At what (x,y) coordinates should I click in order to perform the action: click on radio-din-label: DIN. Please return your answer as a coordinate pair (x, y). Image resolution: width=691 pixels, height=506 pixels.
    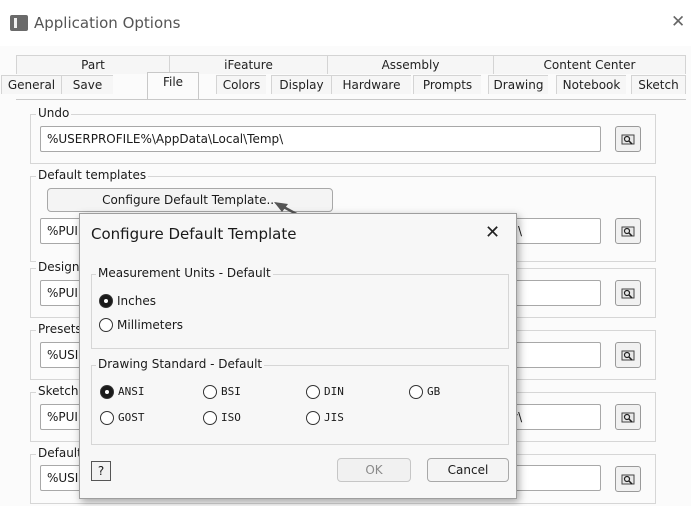
    Looking at the image, I should click on (334, 391).